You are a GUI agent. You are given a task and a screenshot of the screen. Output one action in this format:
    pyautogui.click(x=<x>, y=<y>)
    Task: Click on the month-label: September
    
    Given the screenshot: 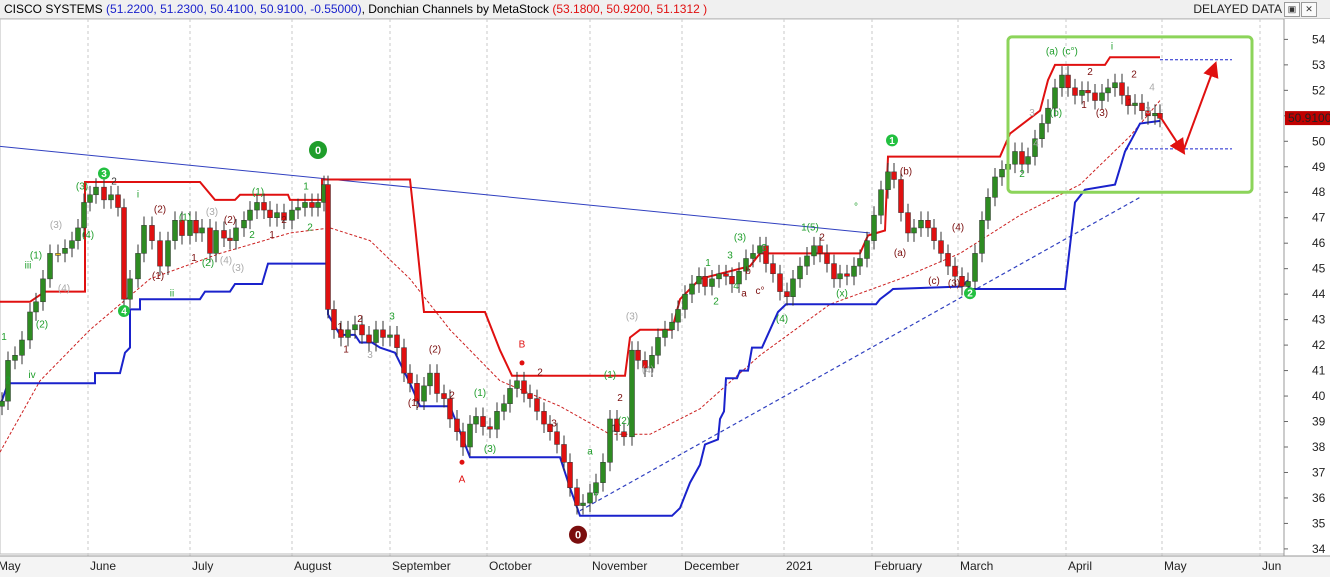 What is the action you would take?
    pyautogui.click(x=421, y=566)
    